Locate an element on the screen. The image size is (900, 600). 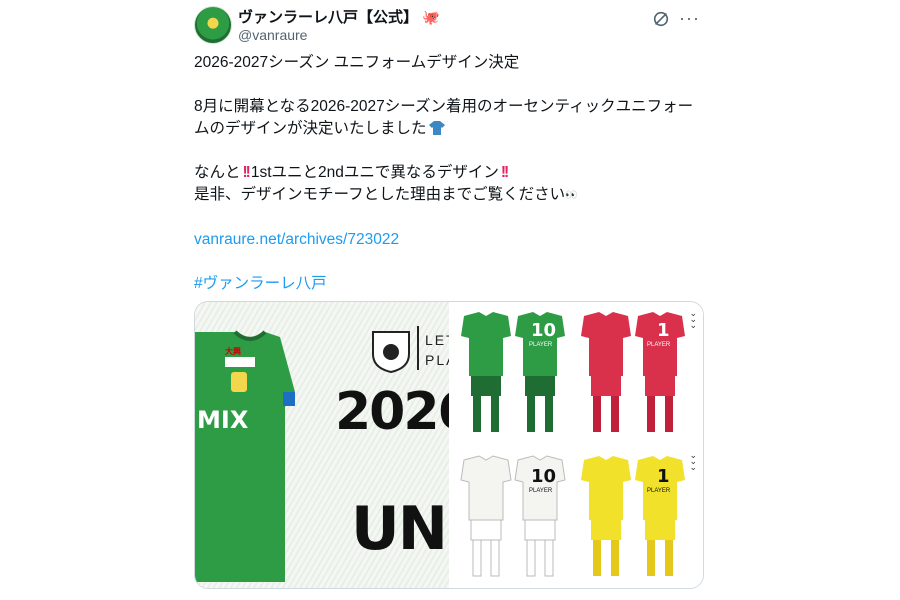
tshirt-icon is located at coordinates (436, 128).